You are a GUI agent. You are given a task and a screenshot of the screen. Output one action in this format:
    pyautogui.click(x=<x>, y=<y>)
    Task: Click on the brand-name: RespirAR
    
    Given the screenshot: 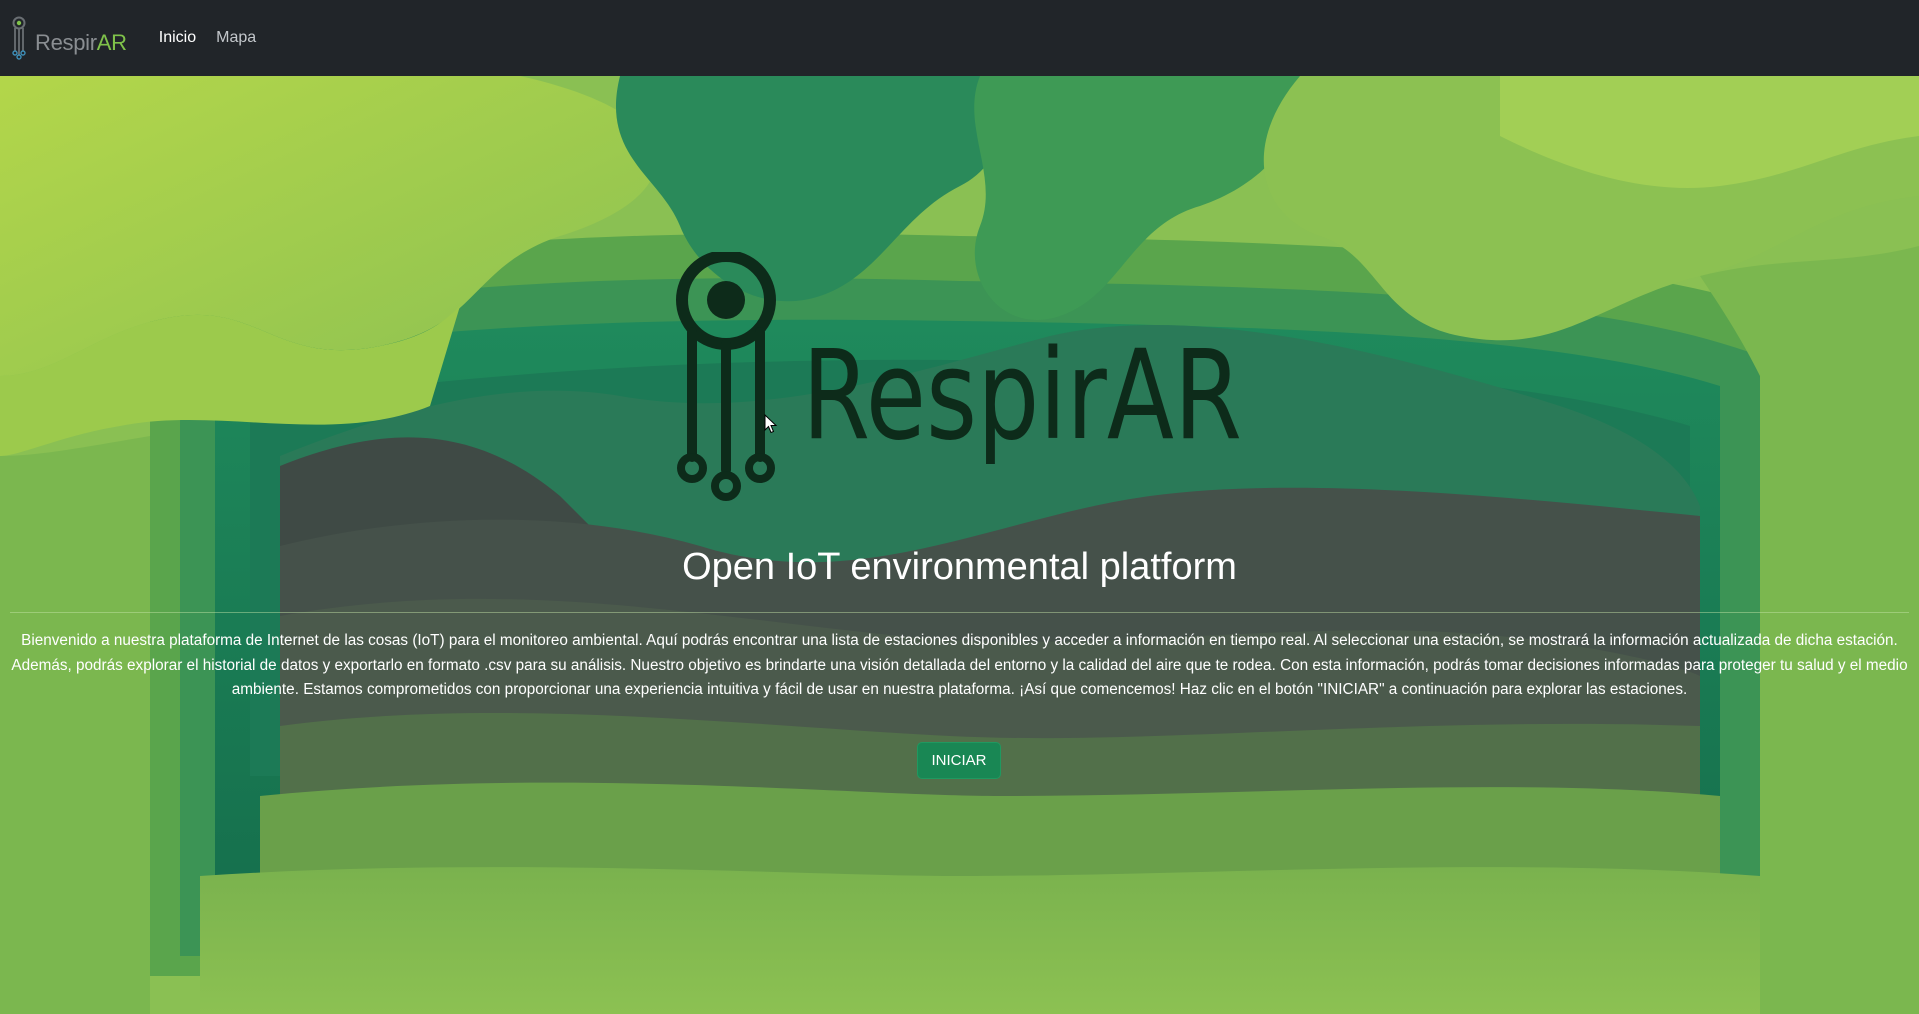 What is the action you would take?
    pyautogui.click(x=81, y=43)
    